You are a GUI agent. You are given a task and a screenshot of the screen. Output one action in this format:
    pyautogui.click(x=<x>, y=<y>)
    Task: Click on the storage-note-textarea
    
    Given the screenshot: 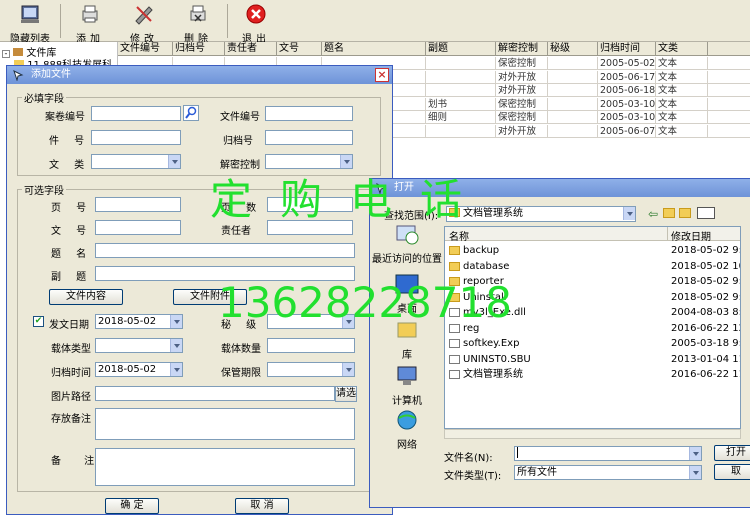 What is the action you would take?
    pyautogui.click(x=225, y=424)
    